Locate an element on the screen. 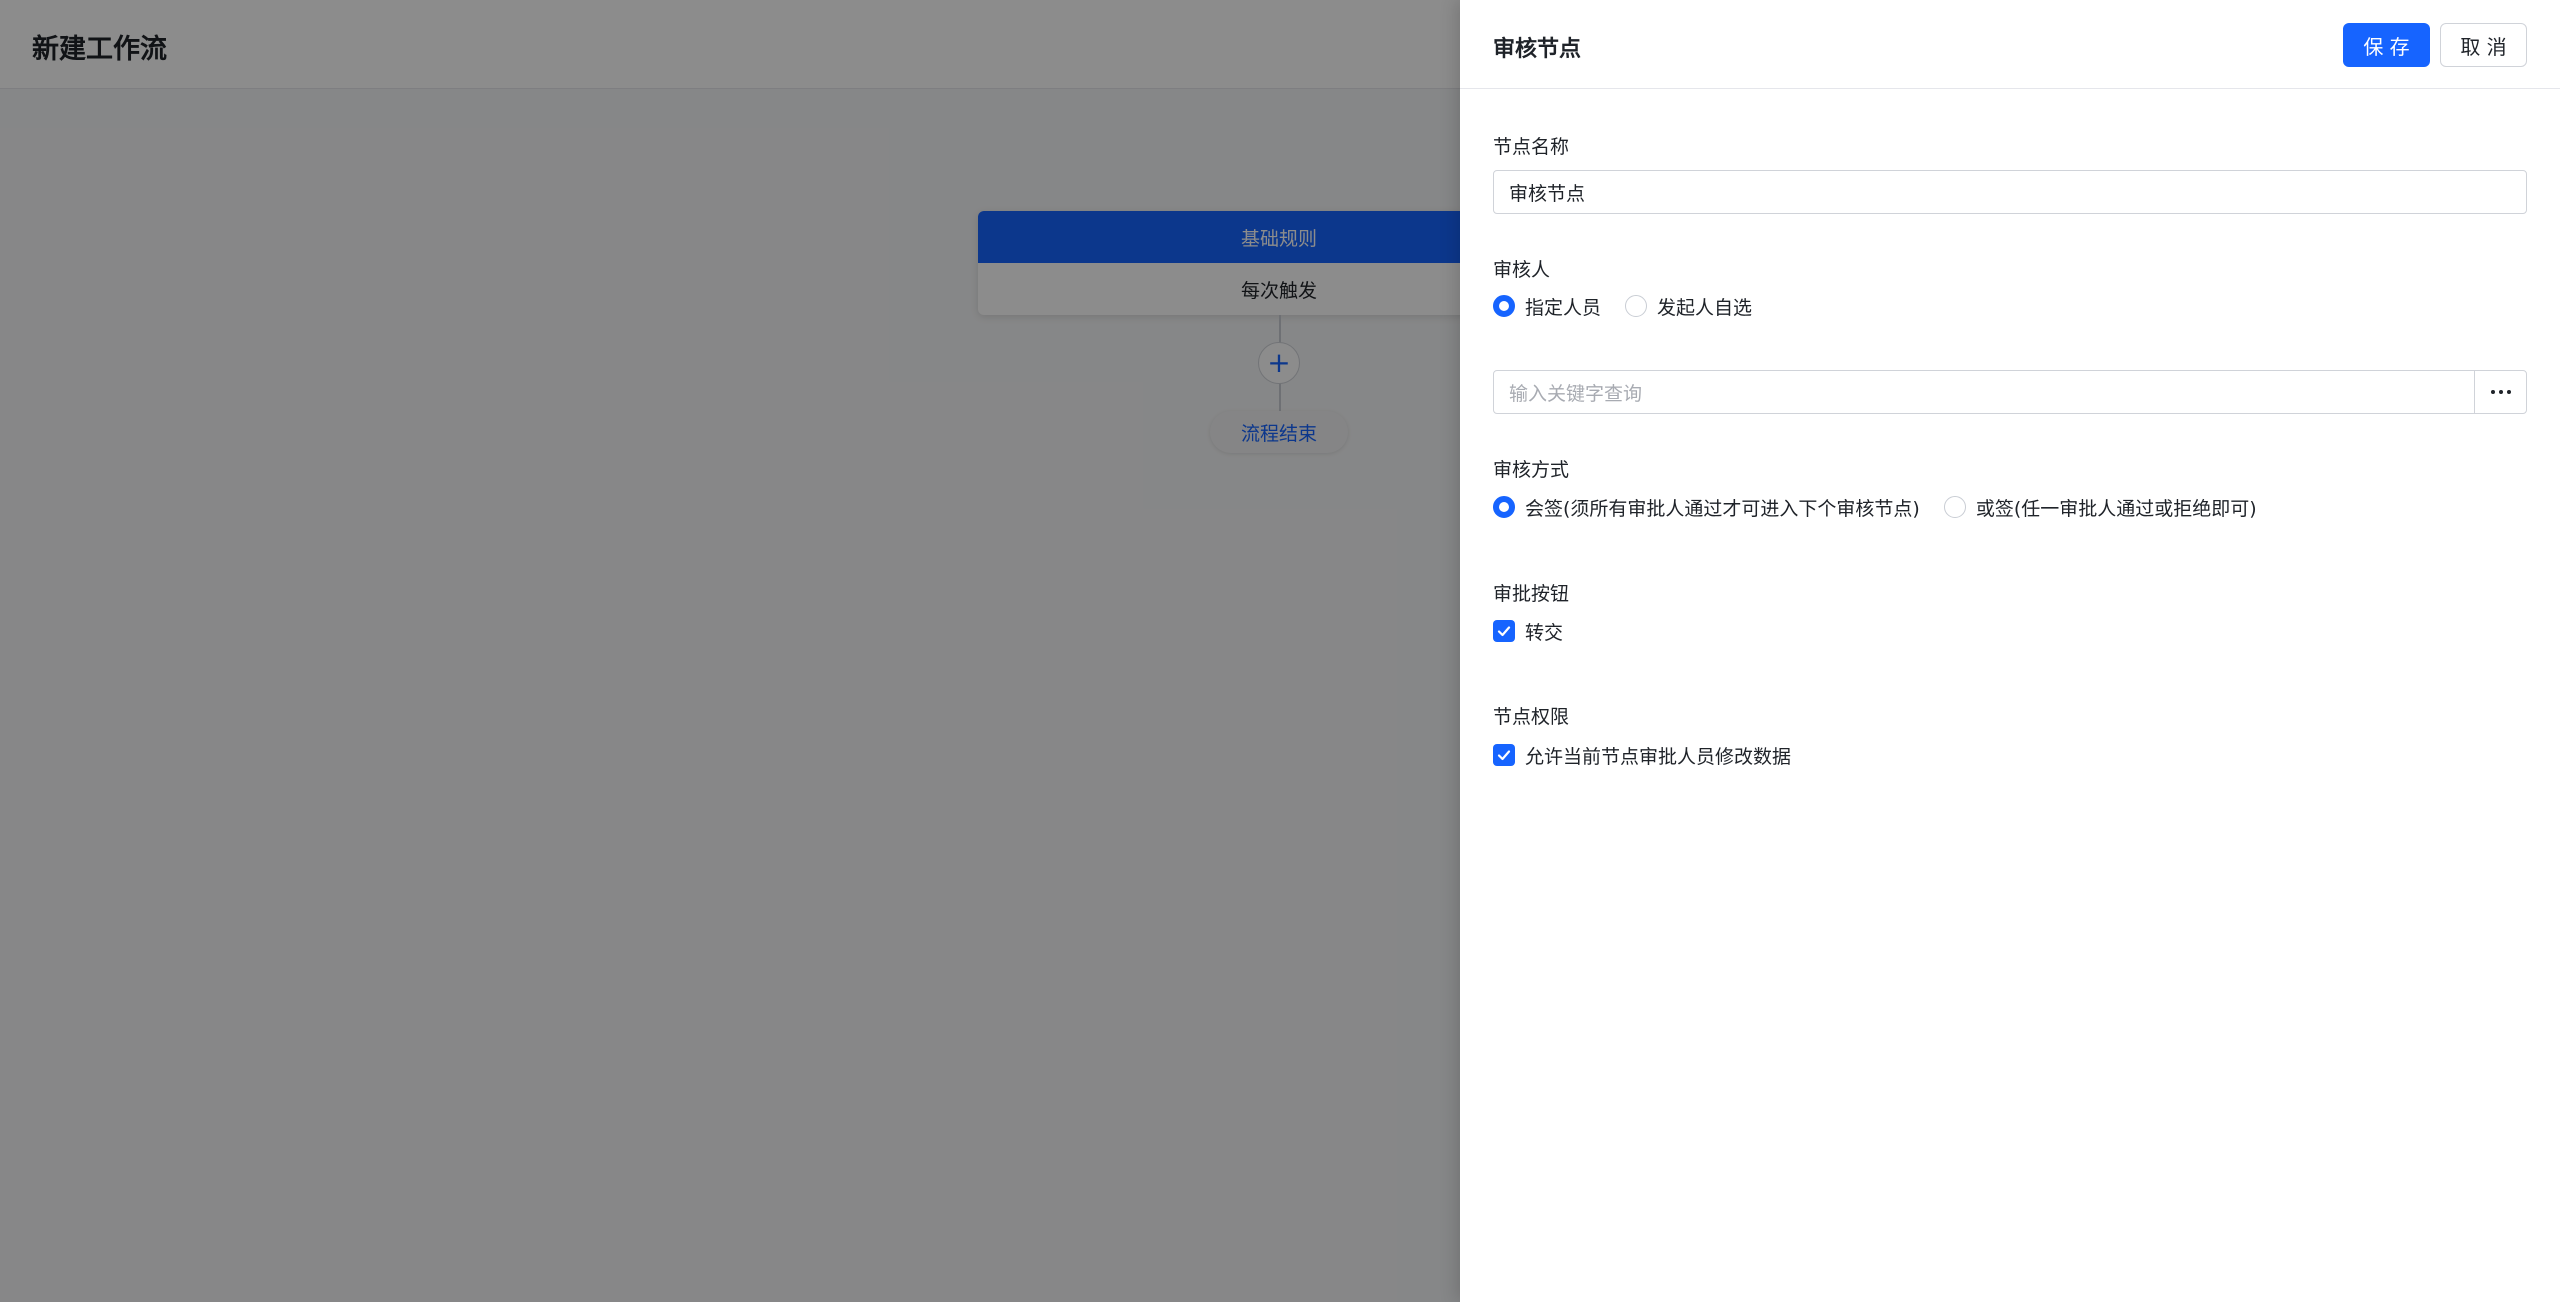 This screenshot has width=2560, height=1302. approve-buttons-group: 转交 is located at coordinates (1540, 631).